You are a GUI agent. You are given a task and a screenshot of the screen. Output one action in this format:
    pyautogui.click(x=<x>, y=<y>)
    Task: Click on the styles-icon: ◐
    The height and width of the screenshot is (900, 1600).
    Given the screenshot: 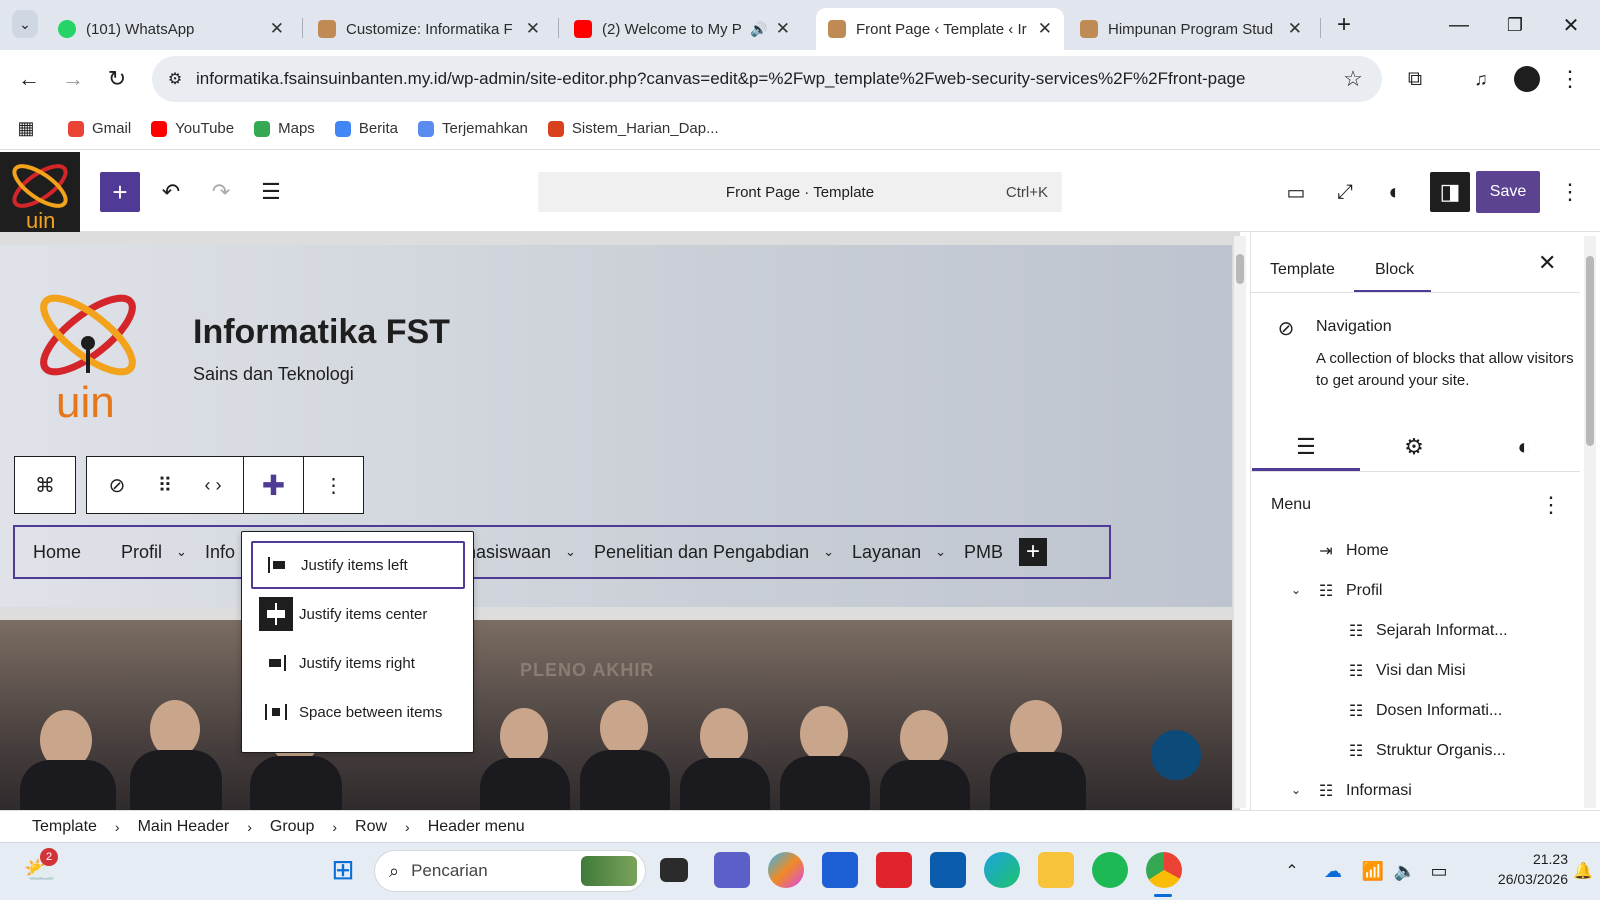 What is the action you would take?
    pyautogui.click(x=1395, y=192)
    